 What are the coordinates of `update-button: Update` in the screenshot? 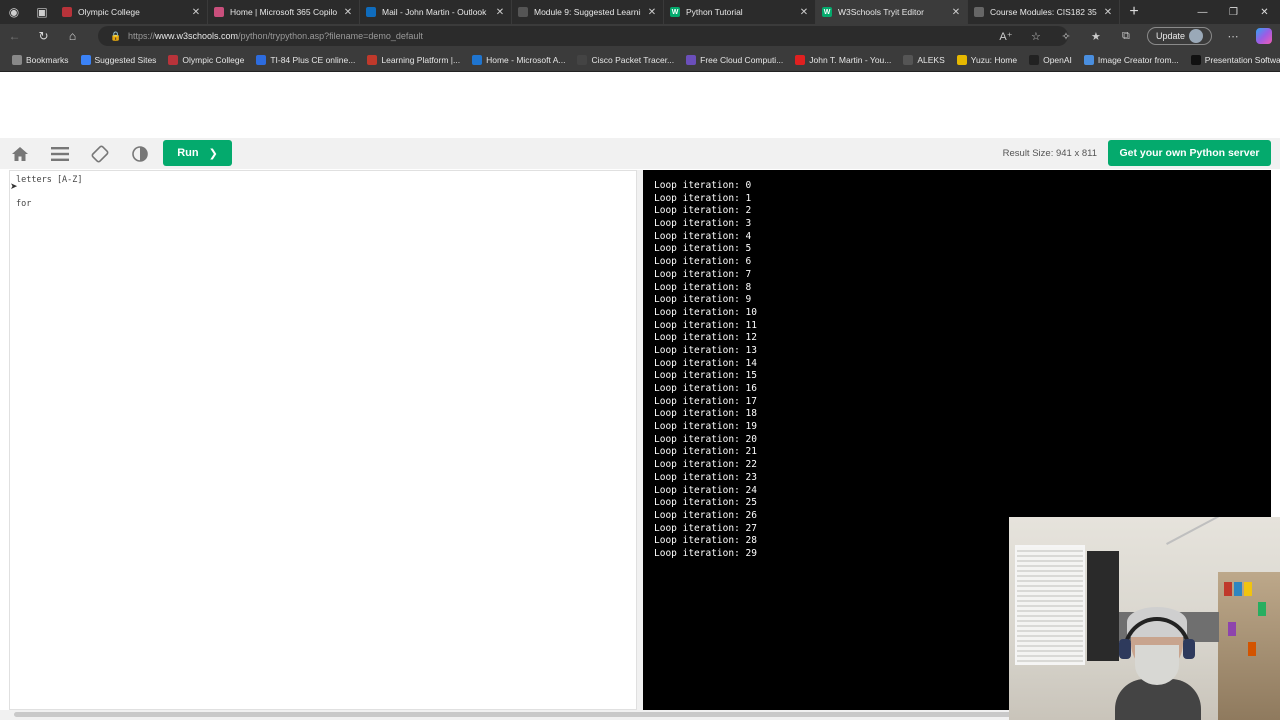 It's located at (1179, 36).